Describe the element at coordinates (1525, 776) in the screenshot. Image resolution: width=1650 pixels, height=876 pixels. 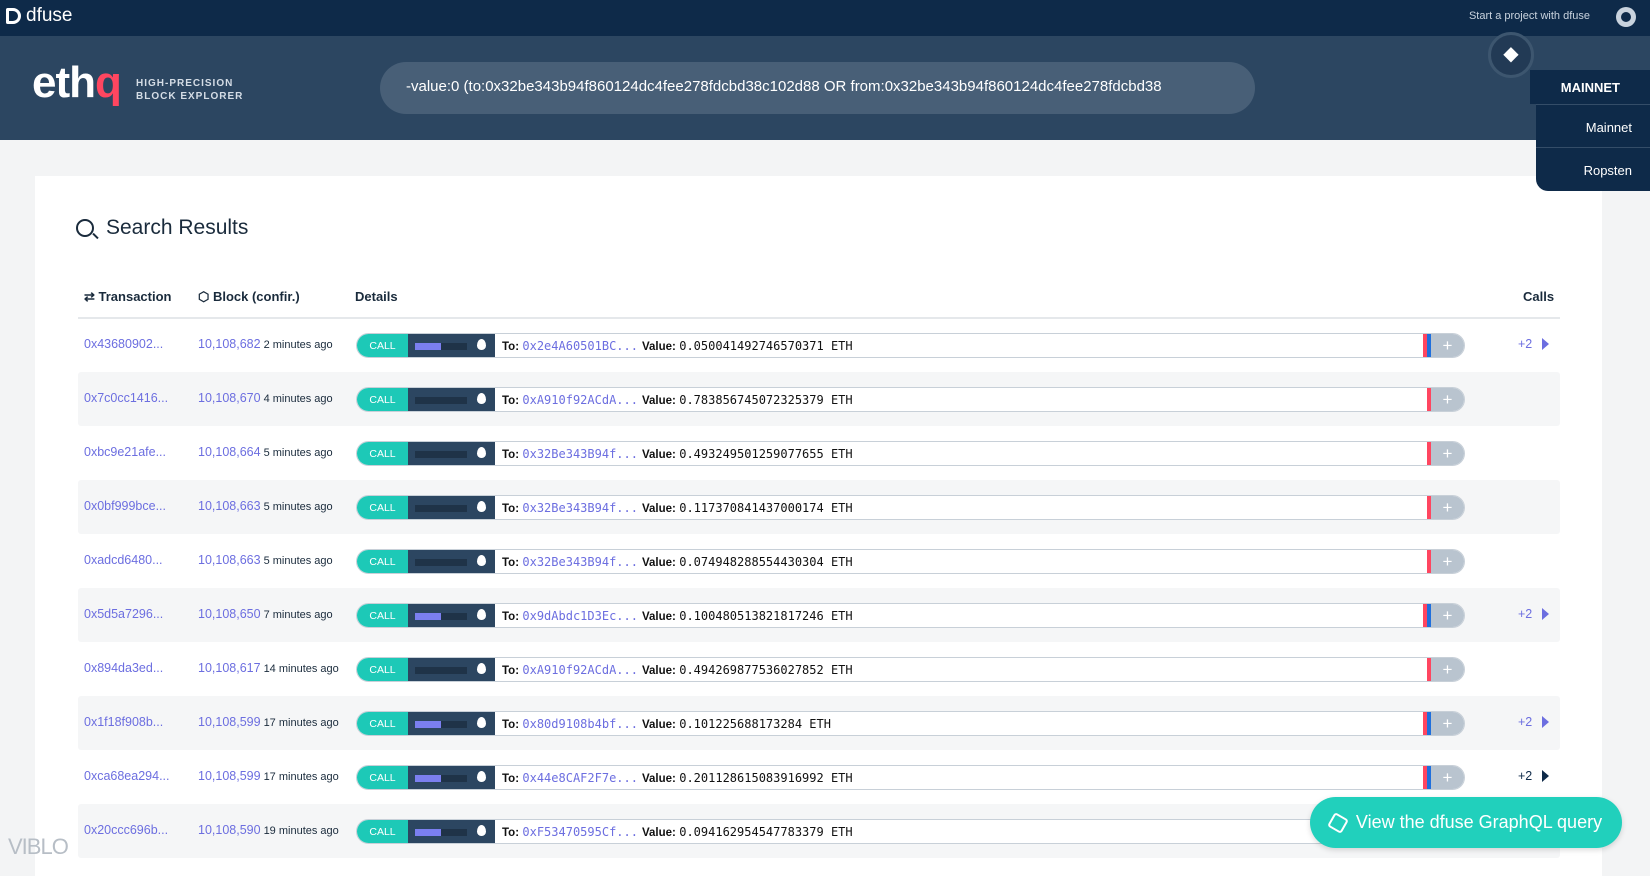
I see `calls-count: +2` at that location.